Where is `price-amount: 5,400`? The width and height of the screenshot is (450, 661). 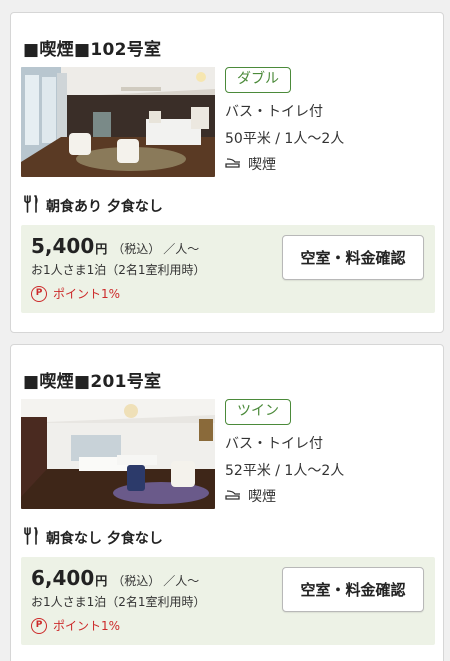 price-amount: 5,400 is located at coordinates (63, 246).